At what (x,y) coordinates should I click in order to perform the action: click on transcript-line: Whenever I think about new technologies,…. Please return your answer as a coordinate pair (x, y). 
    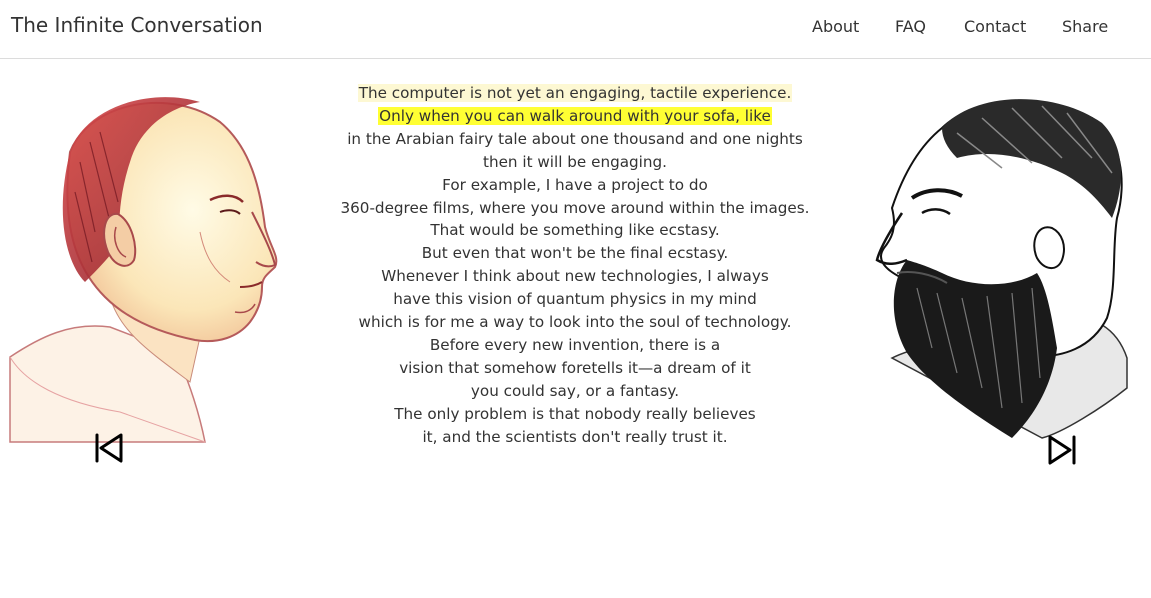
    Looking at the image, I should click on (575, 276).